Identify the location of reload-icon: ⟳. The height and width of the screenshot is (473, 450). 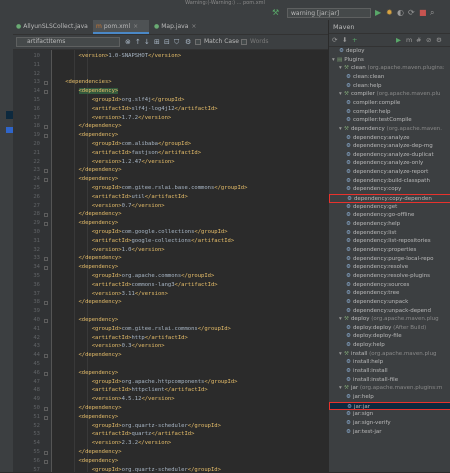
(334, 40).